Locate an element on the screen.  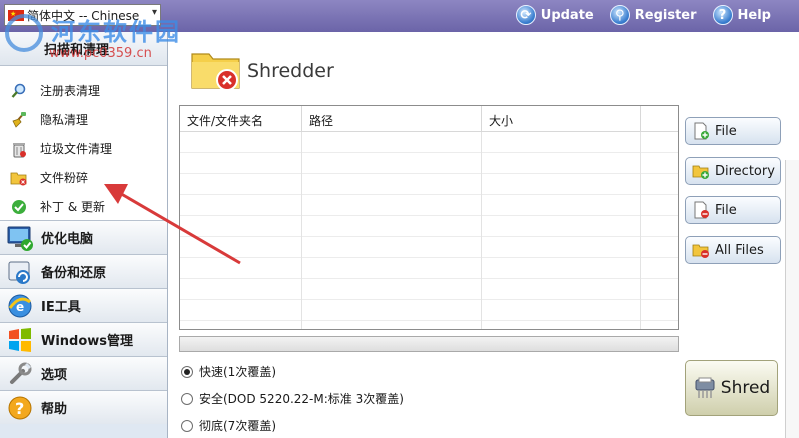
svg-text: e is located at coordinates (20, 307).